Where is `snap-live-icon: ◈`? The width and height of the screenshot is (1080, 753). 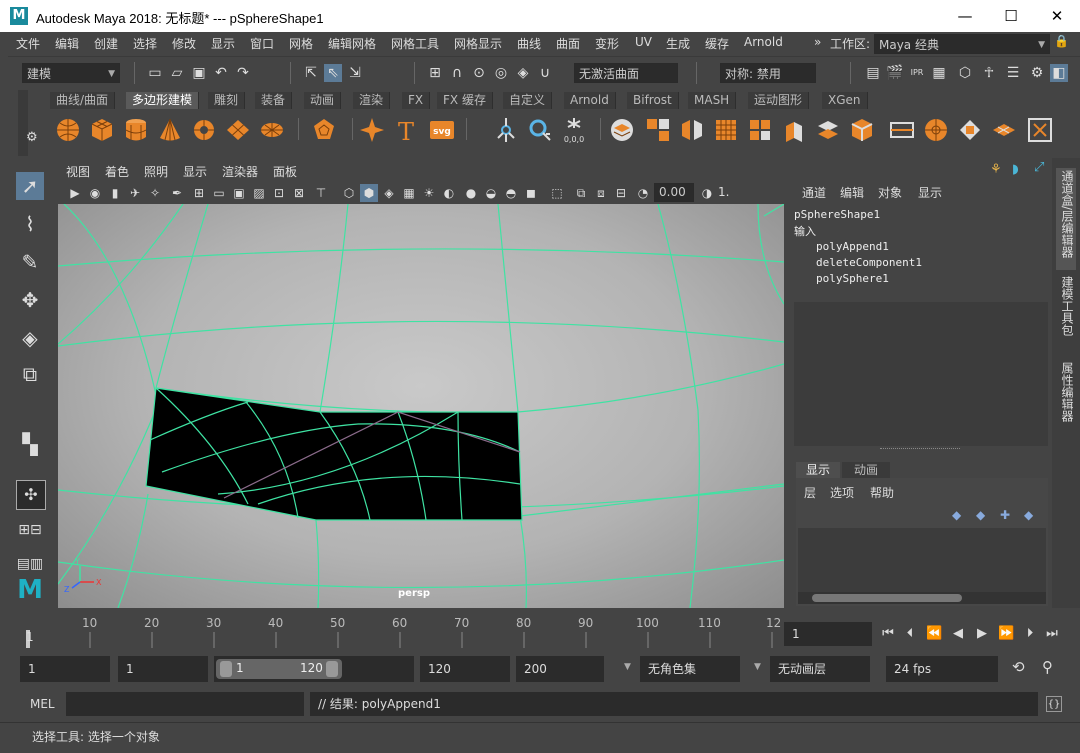 snap-live-icon: ◈ is located at coordinates (523, 73).